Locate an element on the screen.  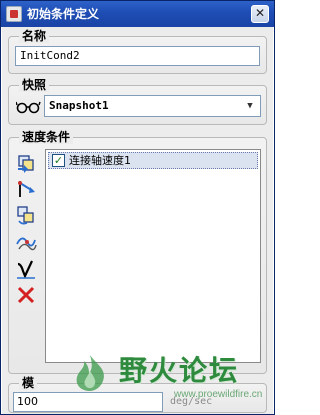
velocity-legend: 速度条件 is located at coordinates (46, 137).